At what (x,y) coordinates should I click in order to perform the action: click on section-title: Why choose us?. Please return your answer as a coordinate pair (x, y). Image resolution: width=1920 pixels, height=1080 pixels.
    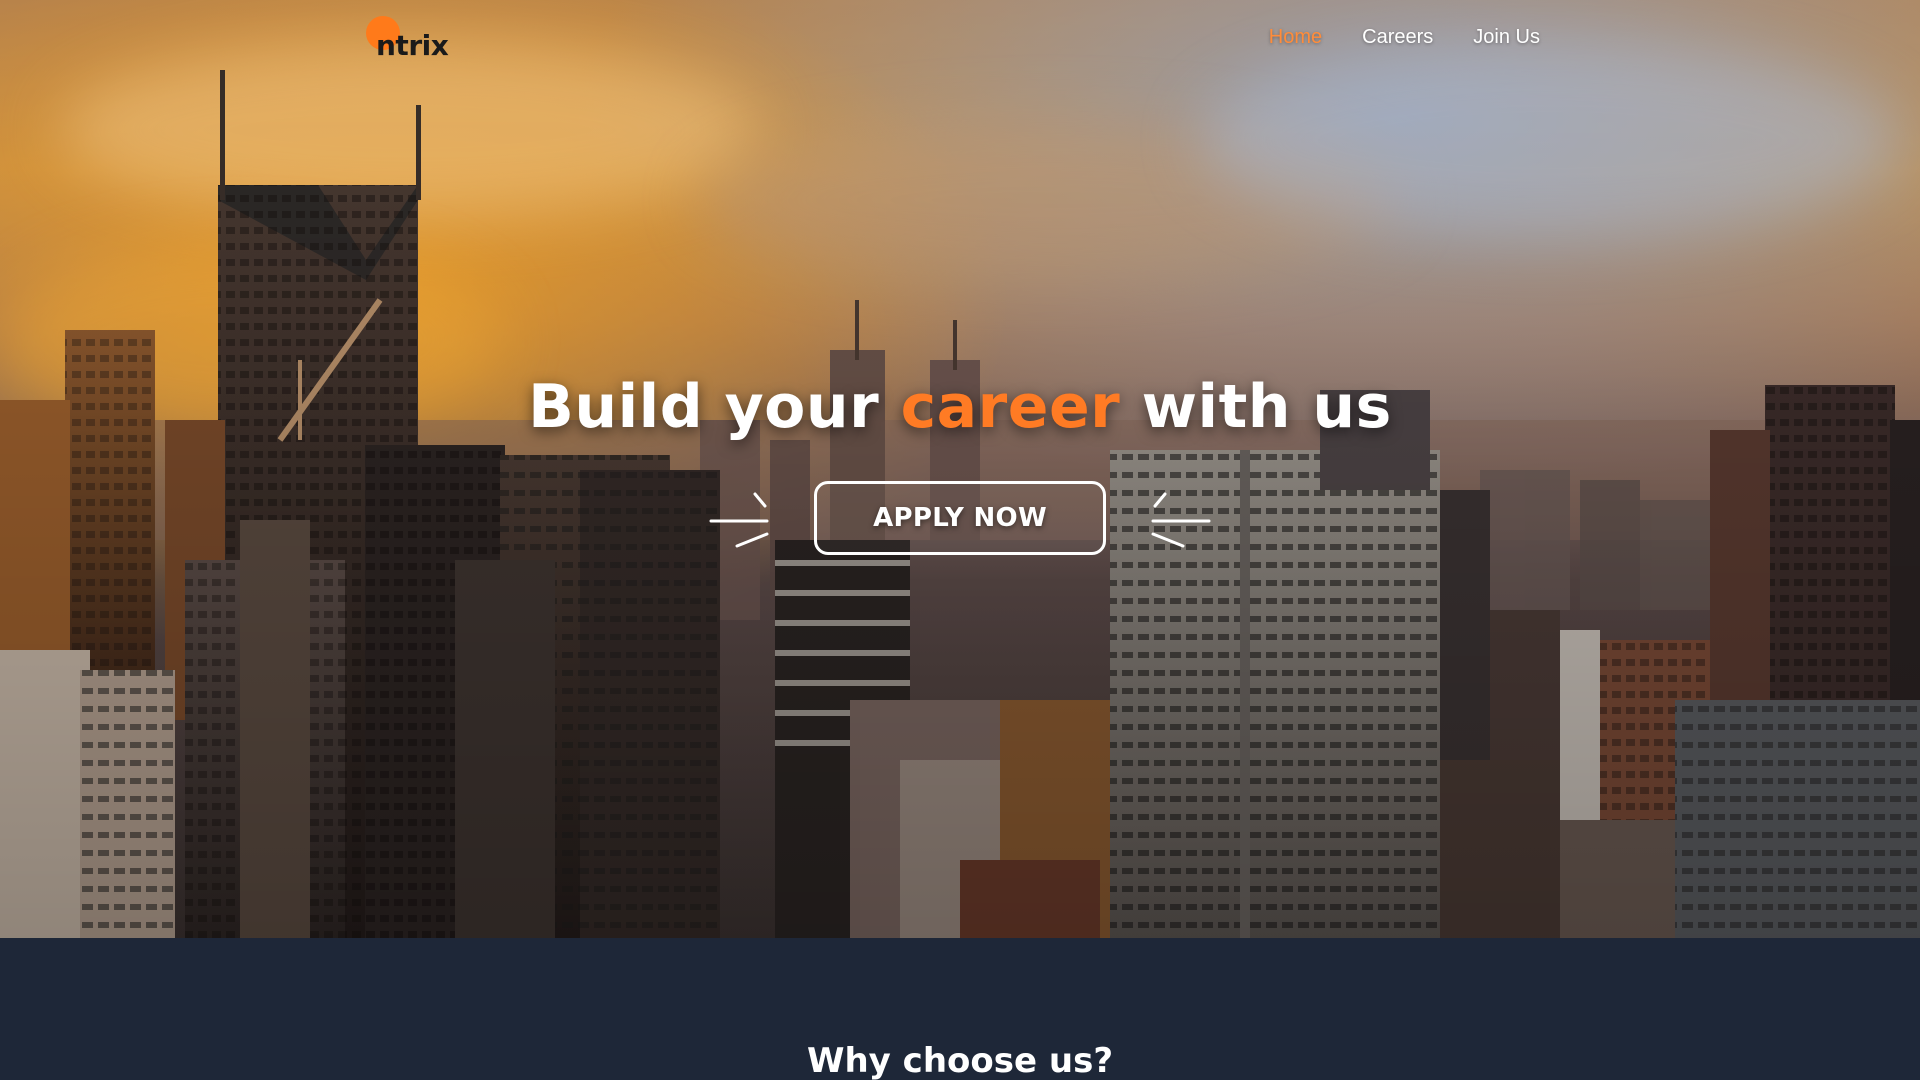
    Looking at the image, I should click on (960, 1060).